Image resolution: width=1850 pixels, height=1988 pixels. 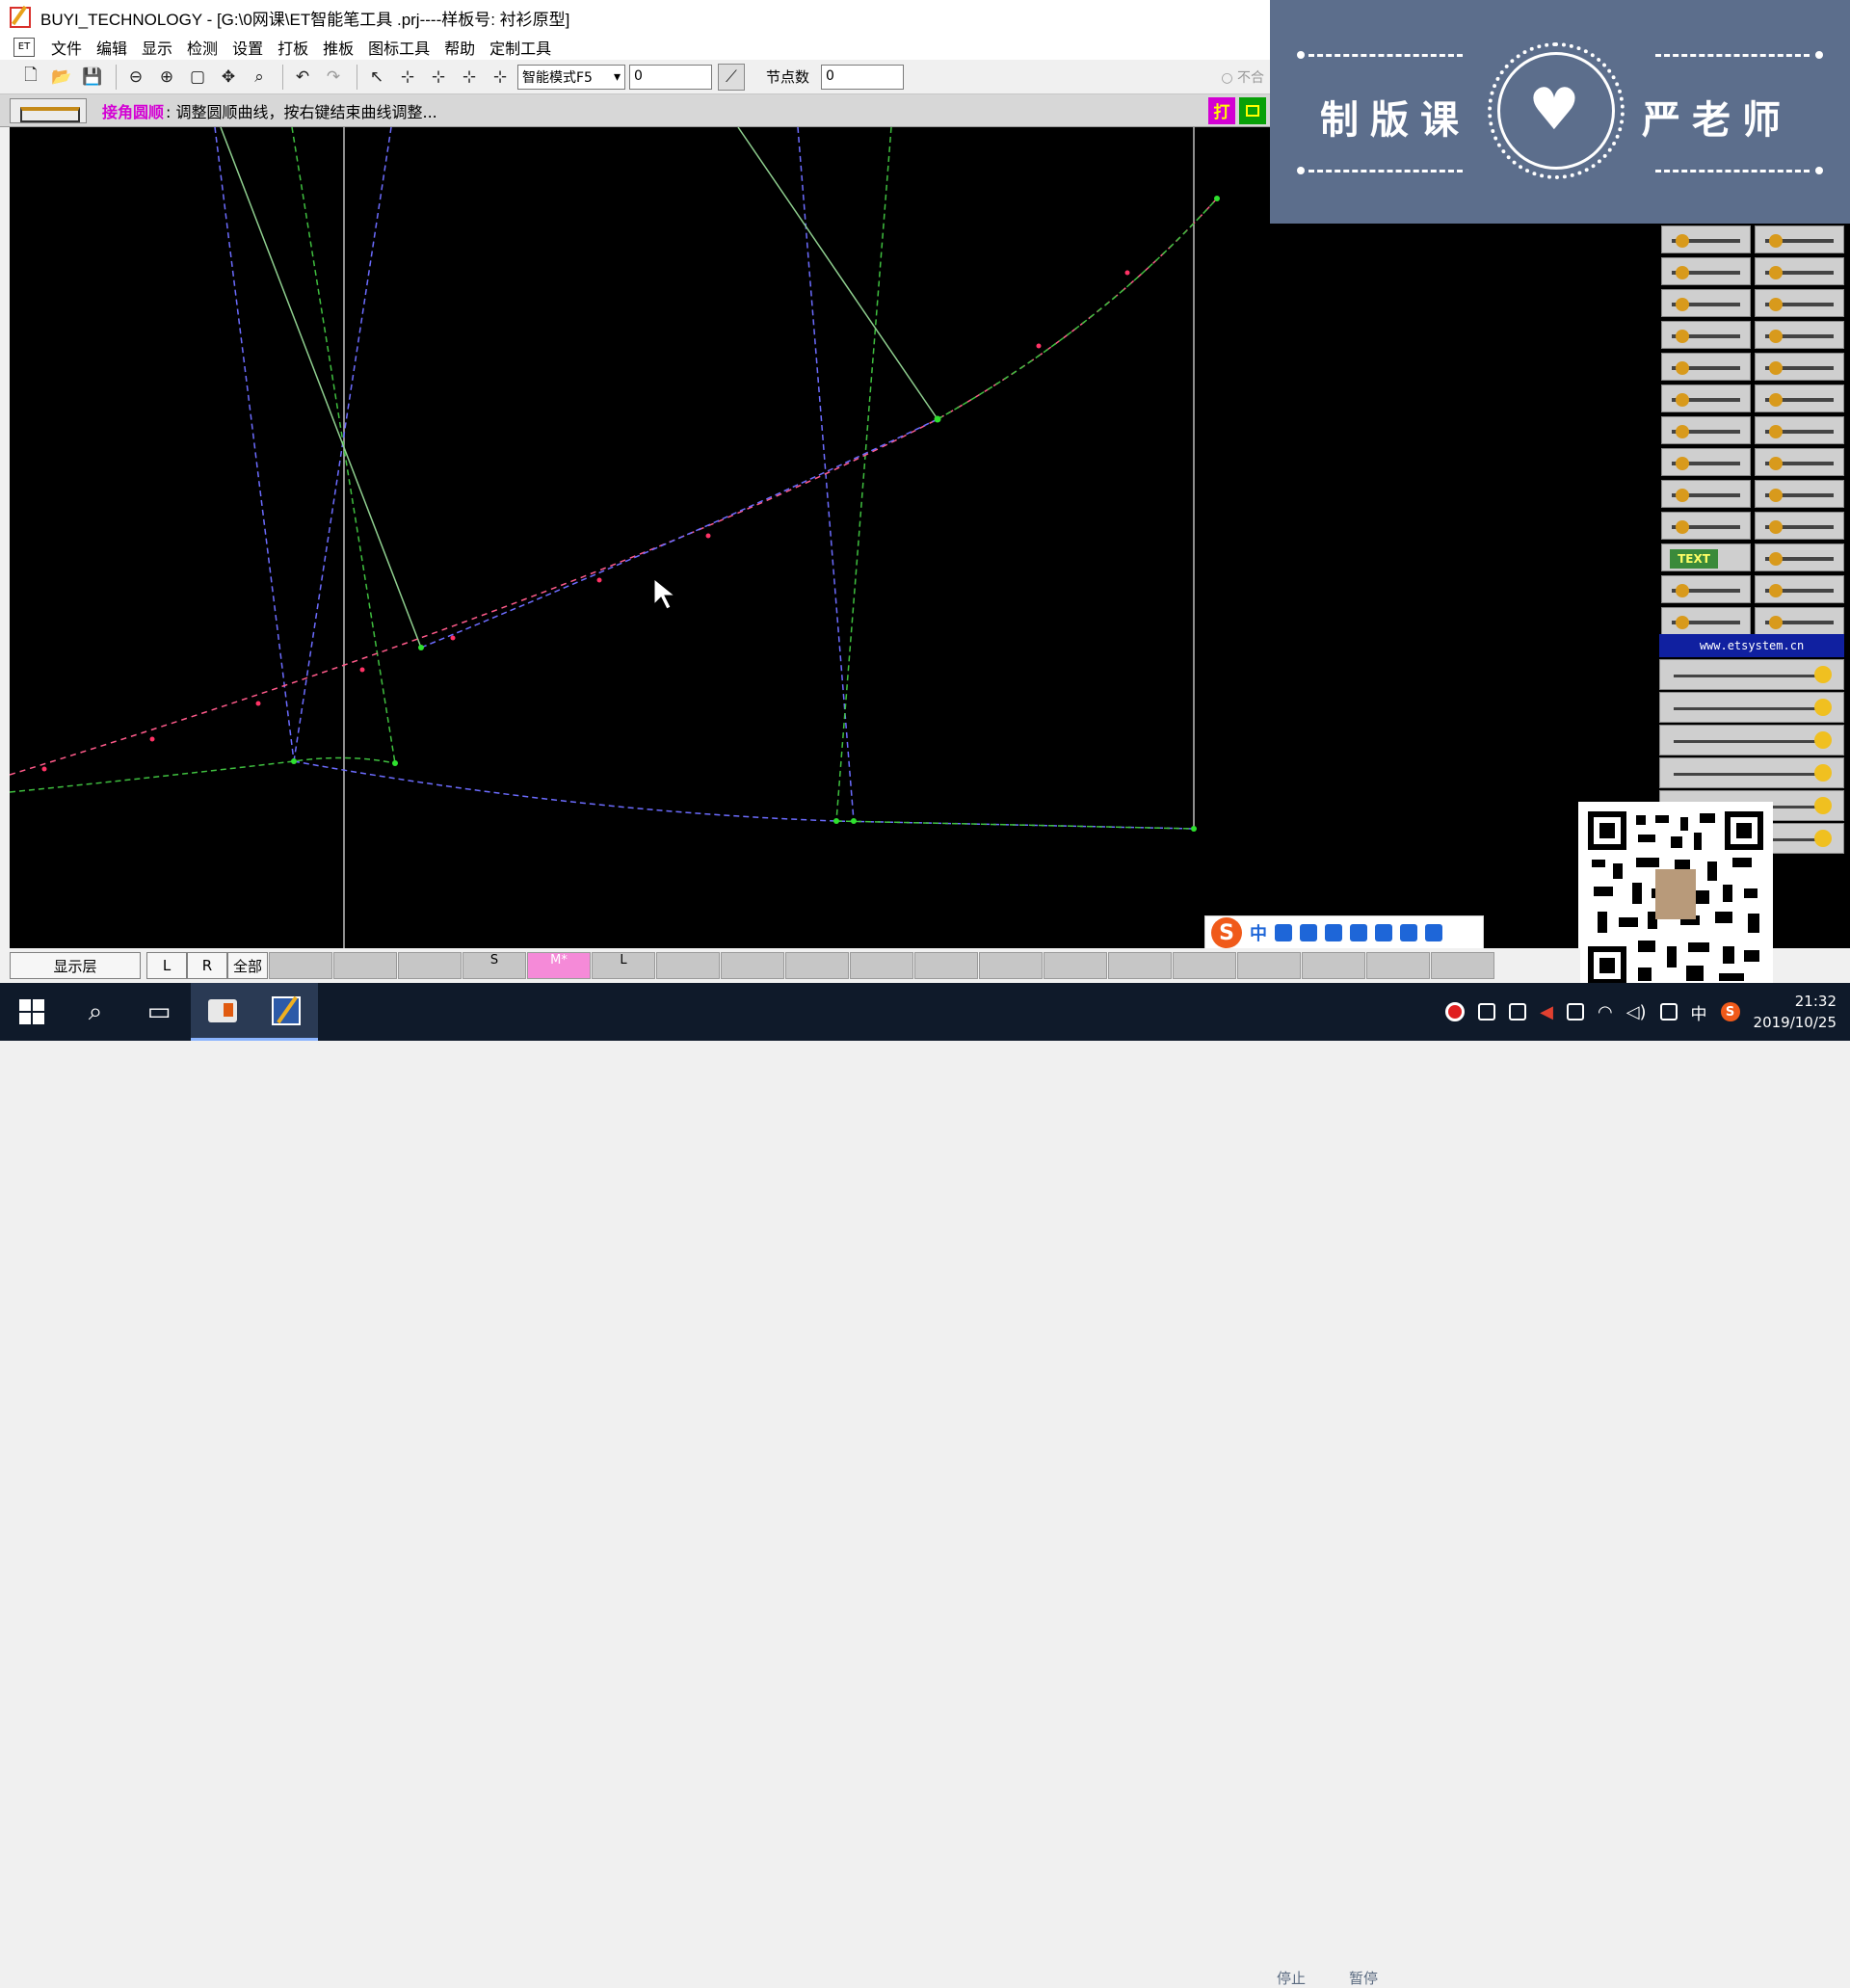 What do you see at coordinates (1730, 1011) in the screenshot?
I see `sogou-tray-icon: S` at bounding box center [1730, 1011].